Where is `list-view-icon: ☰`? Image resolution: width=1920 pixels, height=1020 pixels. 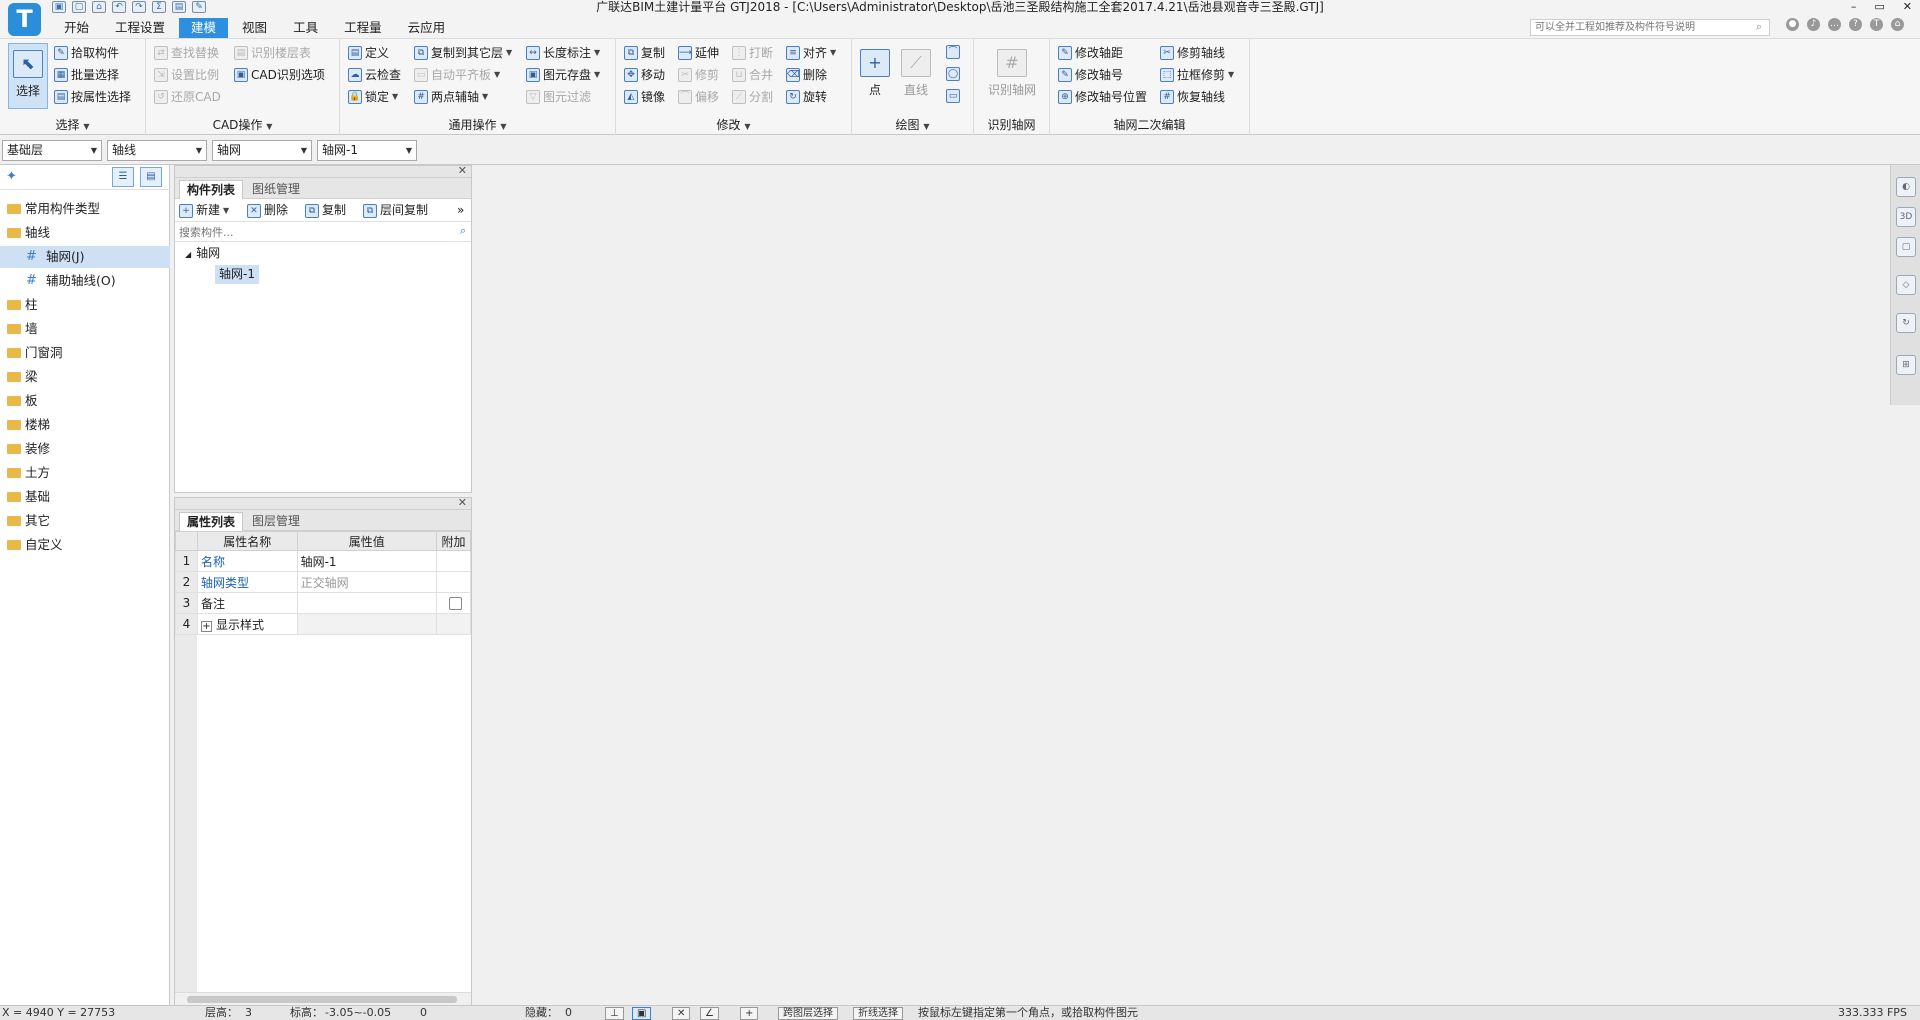 list-view-icon: ☰ is located at coordinates (123, 177).